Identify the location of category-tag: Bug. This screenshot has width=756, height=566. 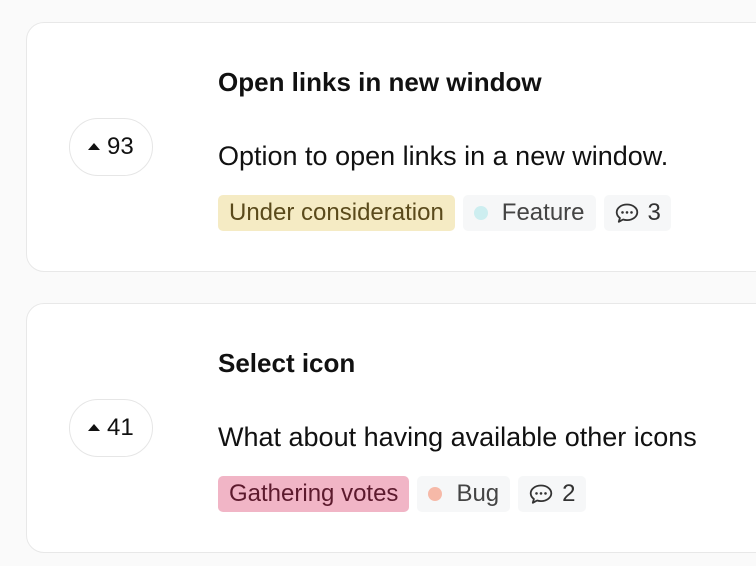
(464, 494).